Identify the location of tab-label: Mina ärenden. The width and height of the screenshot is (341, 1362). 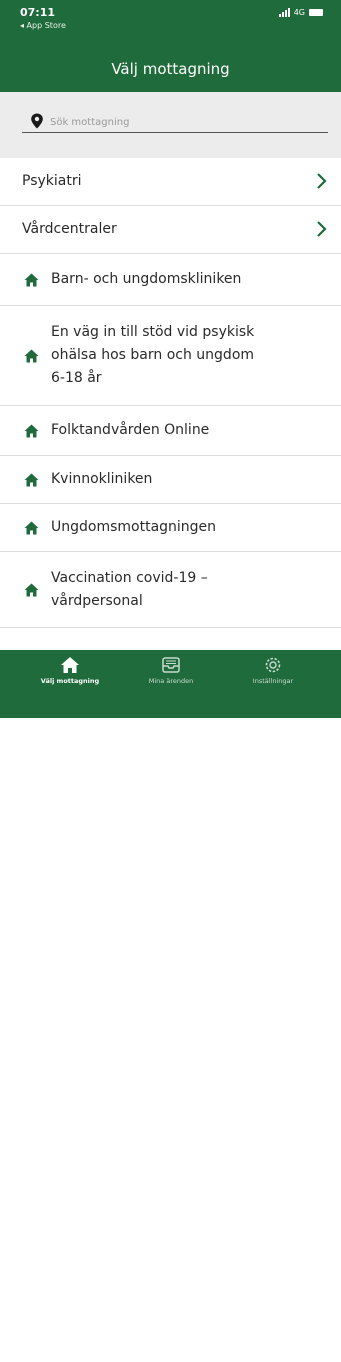
(171, 681).